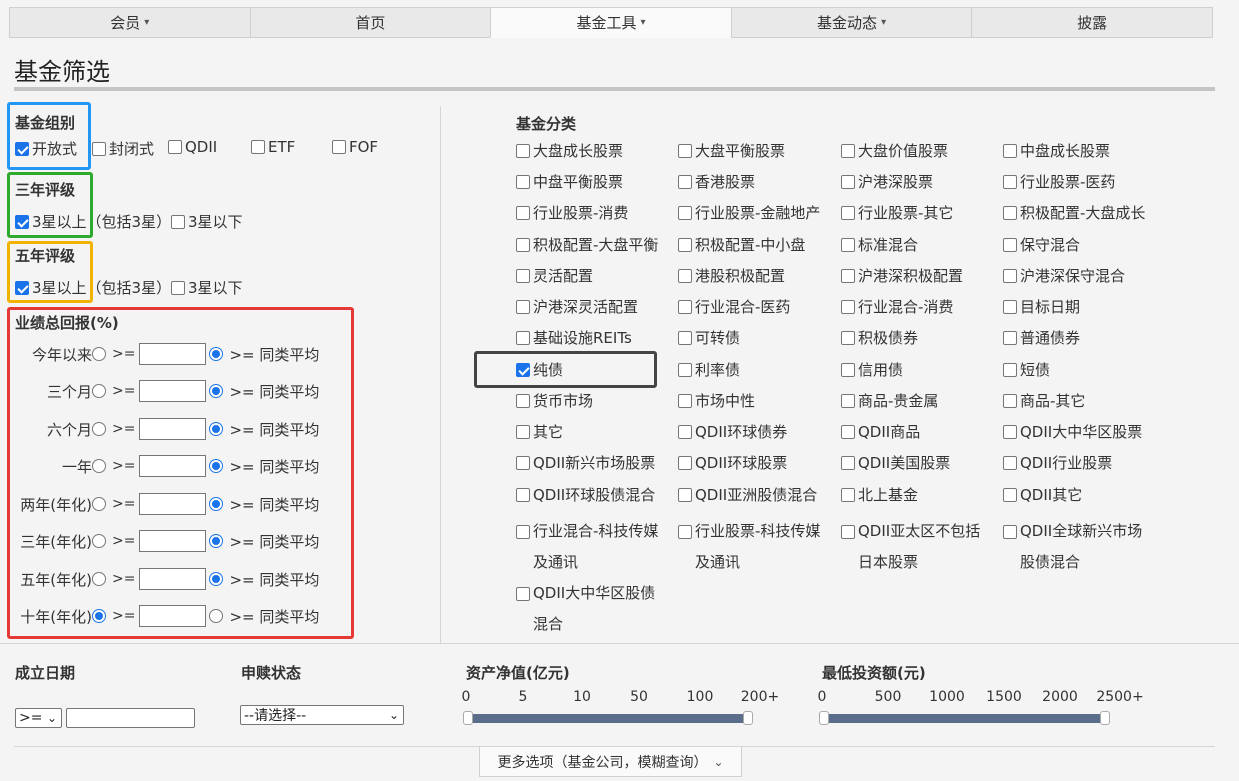 The width and height of the screenshot is (1239, 781). I want to click on category-option: 中盘成长股票, so click(1056, 151).